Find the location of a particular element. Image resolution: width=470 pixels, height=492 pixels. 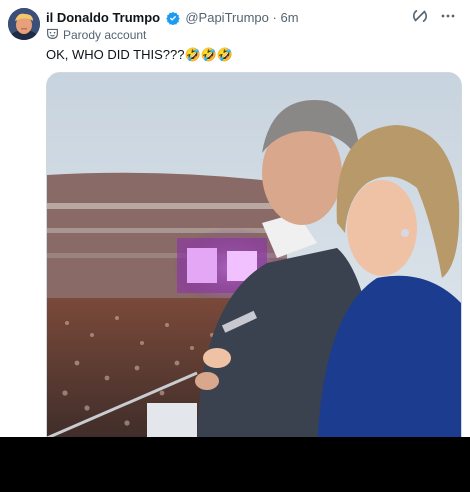

more-icon is located at coordinates (448, 18).